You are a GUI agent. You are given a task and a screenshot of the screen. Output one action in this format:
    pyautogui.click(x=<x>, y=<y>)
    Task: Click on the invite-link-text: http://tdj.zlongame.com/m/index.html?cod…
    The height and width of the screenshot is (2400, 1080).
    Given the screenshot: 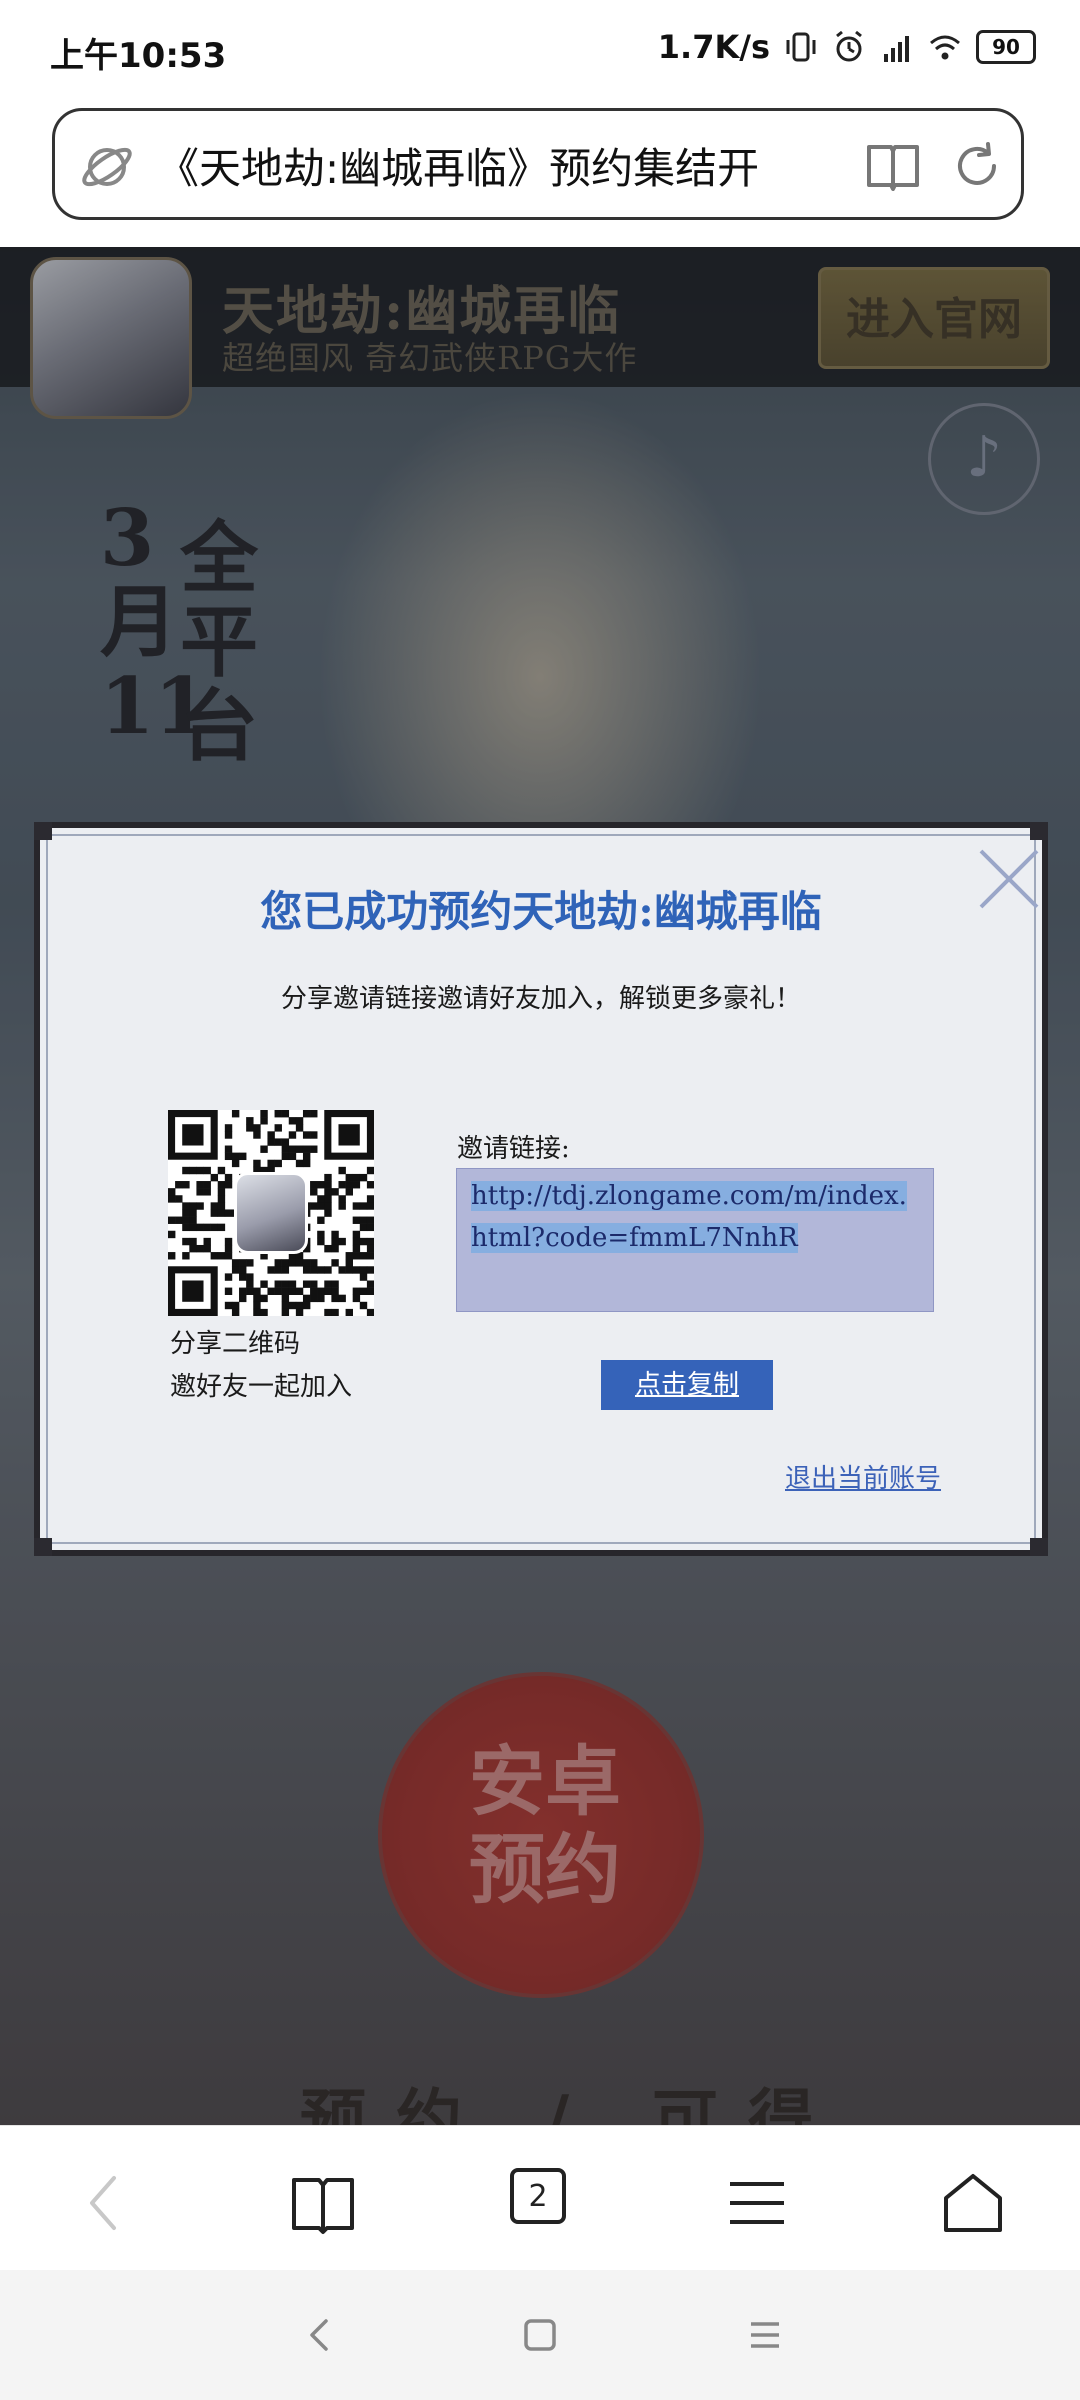 What is the action you would take?
    pyautogui.click(x=689, y=1217)
    